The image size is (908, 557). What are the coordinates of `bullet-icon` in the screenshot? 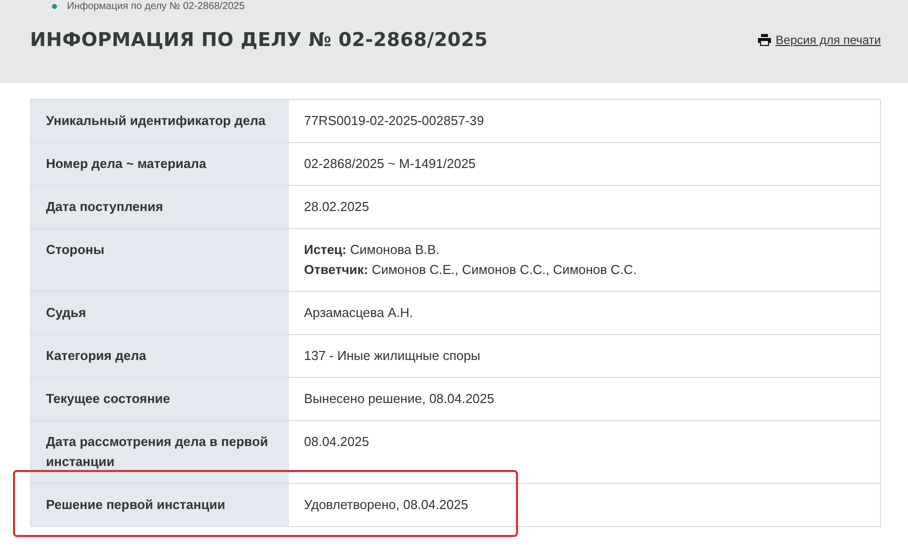 It's located at (54, 6).